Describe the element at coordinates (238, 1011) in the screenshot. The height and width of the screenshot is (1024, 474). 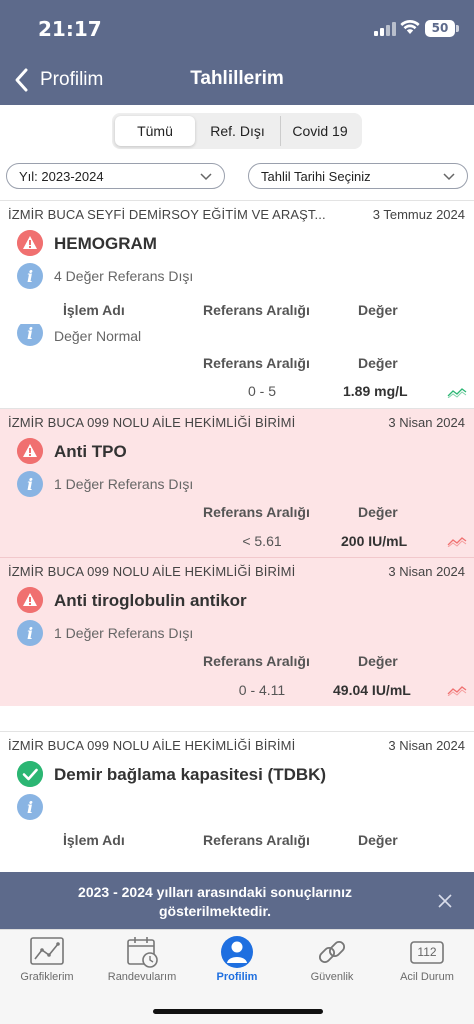
I see `home-indicator` at that location.